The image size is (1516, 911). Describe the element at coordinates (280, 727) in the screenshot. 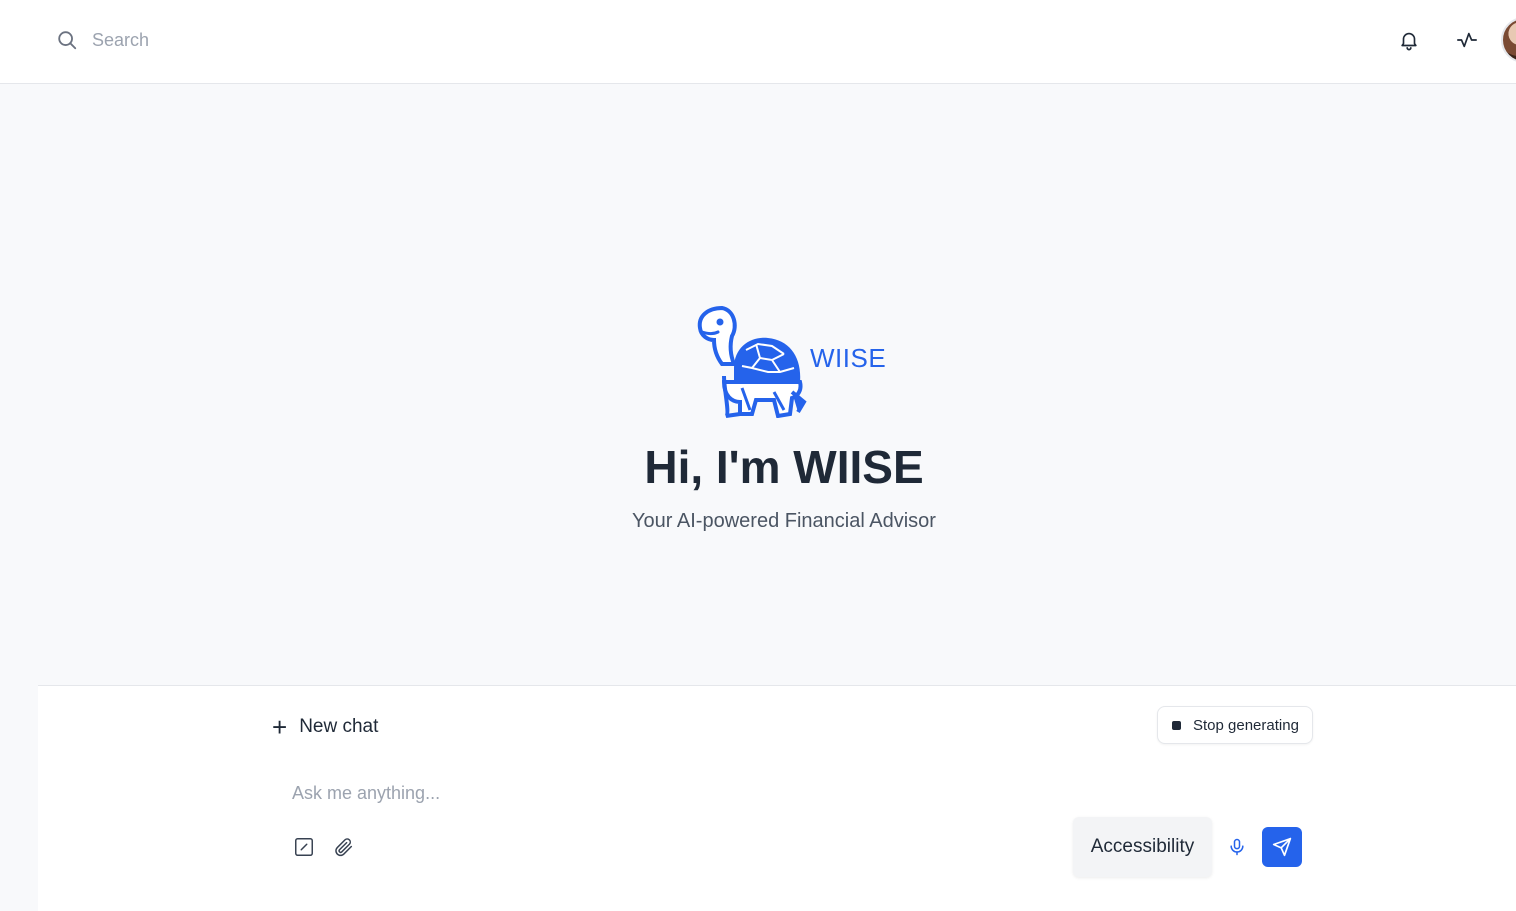

I see `plus-icon: +` at that location.